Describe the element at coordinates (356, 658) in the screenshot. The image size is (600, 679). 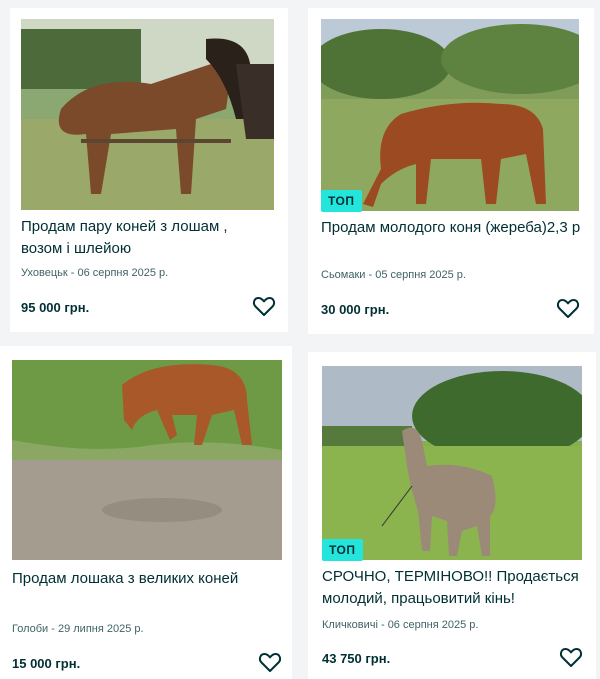
I see `listing-price: 43 750 грн.` at that location.